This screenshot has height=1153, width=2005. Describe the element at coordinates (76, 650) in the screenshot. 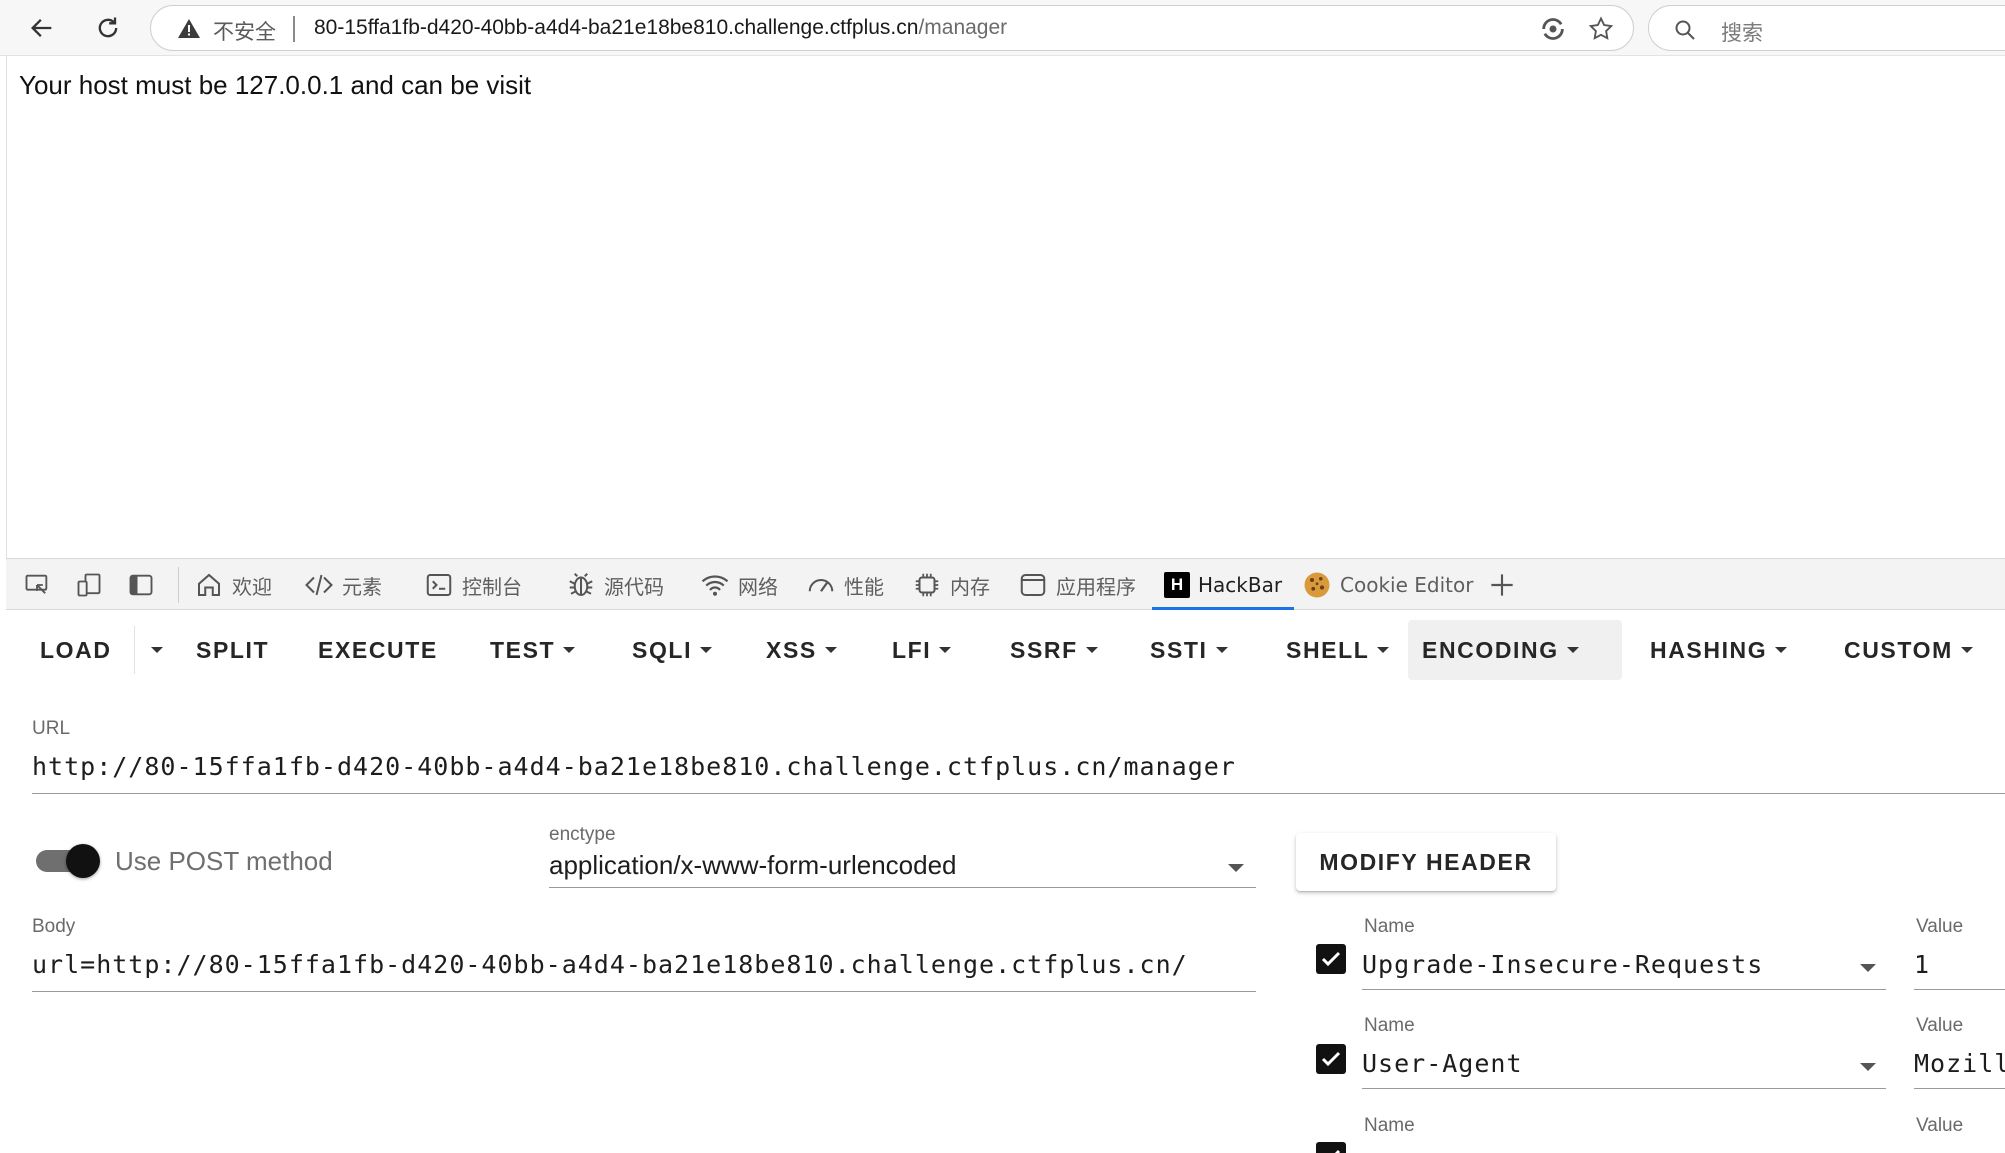

I see `load-button: LOAD` at that location.